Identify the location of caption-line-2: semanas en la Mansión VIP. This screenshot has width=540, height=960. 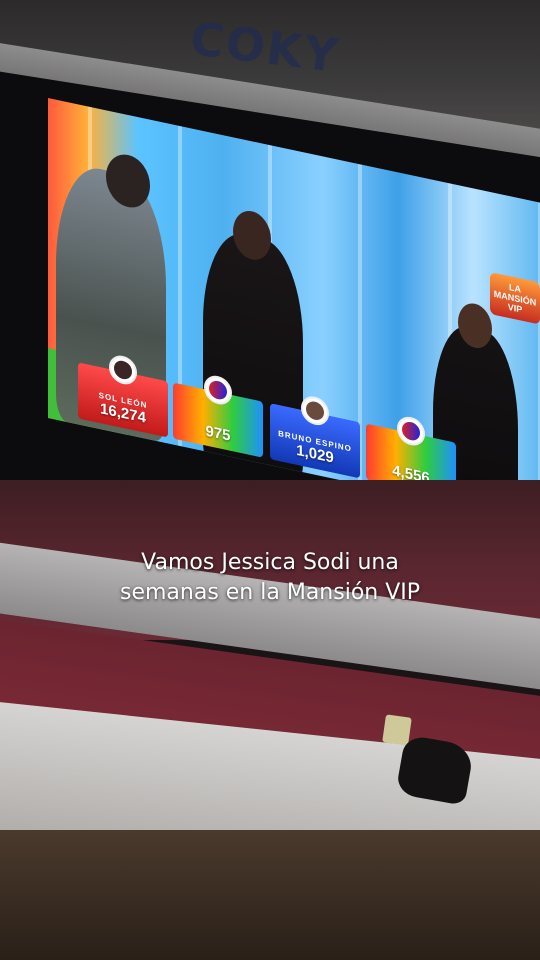
(270, 592).